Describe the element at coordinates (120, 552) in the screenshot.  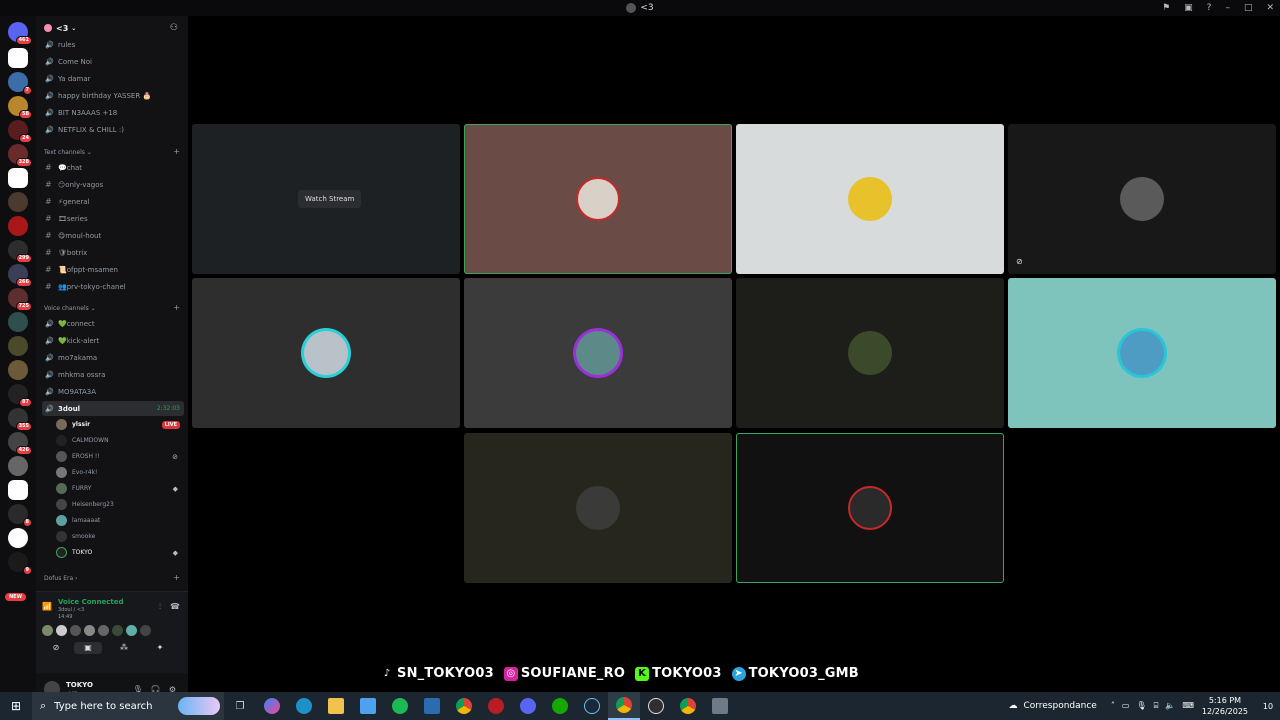
I see `voice-user: TOKYO ◆` at that location.